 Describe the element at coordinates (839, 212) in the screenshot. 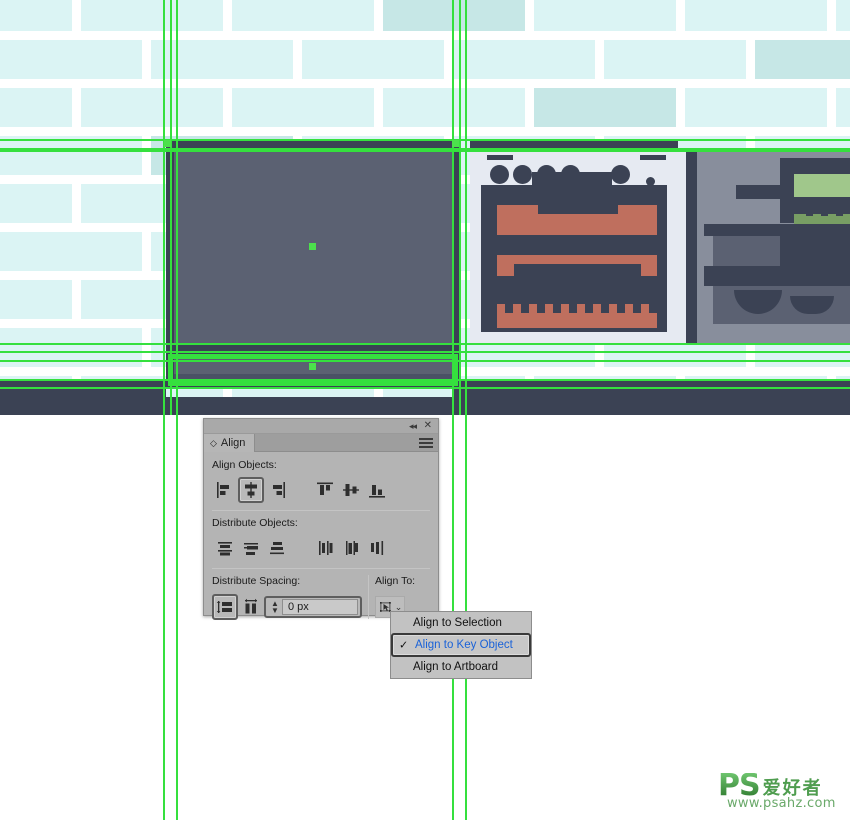

I see `green-tooth` at that location.